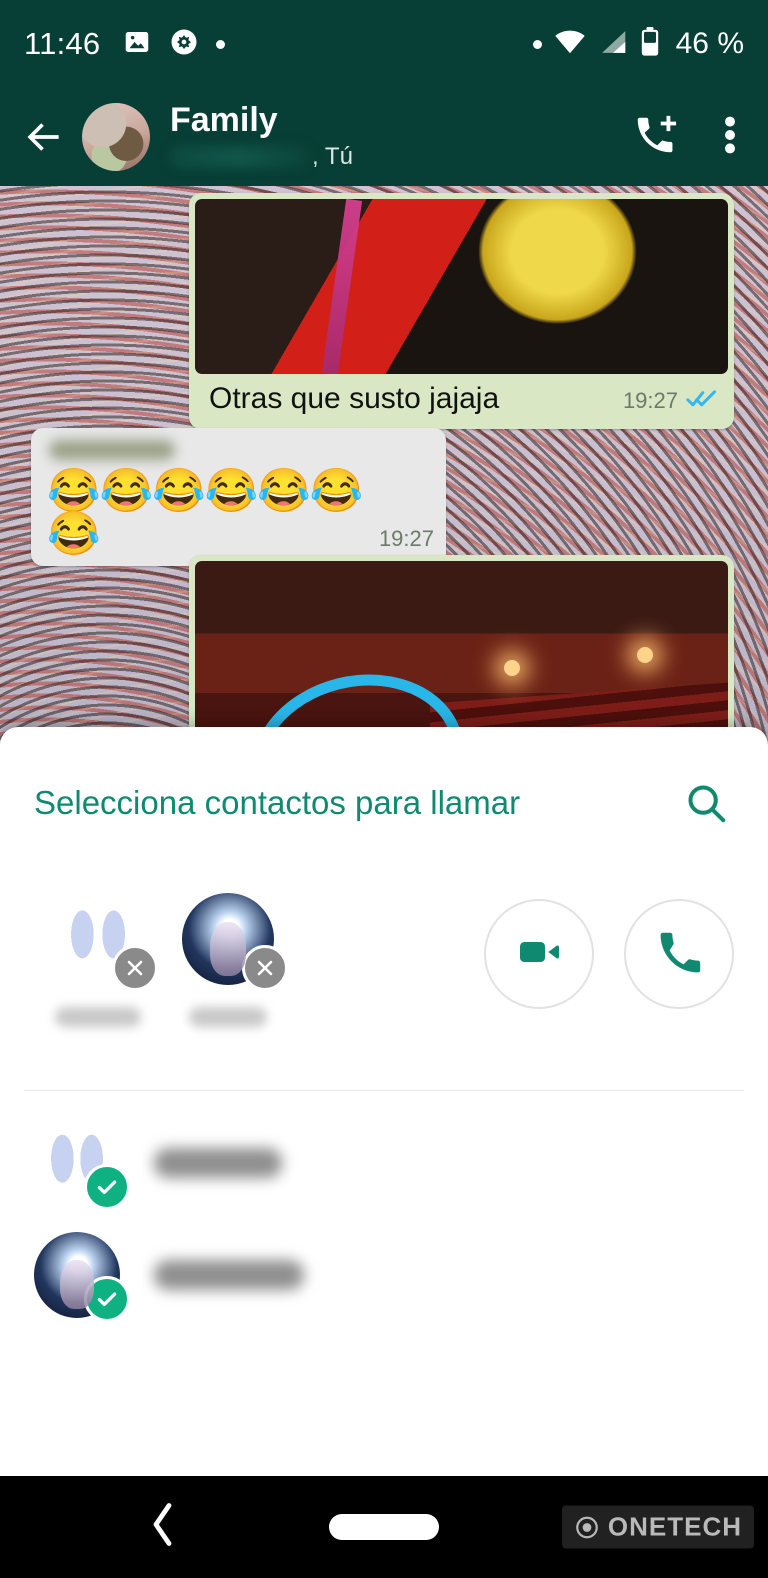 The height and width of the screenshot is (1578, 768). I want to click on settings-flower-icon, so click(184, 44).